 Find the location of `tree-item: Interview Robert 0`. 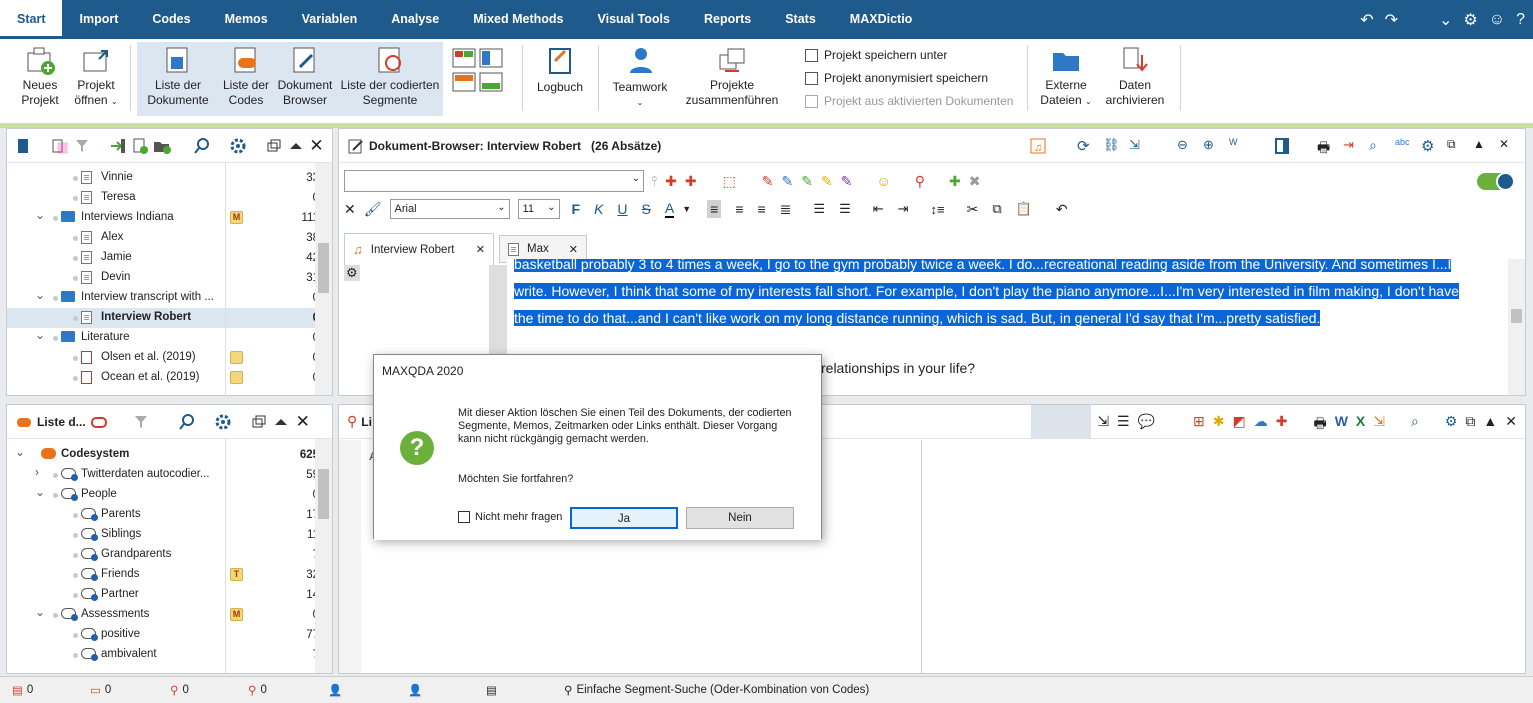

tree-item: Interview Robert 0 is located at coordinates (167, 318).